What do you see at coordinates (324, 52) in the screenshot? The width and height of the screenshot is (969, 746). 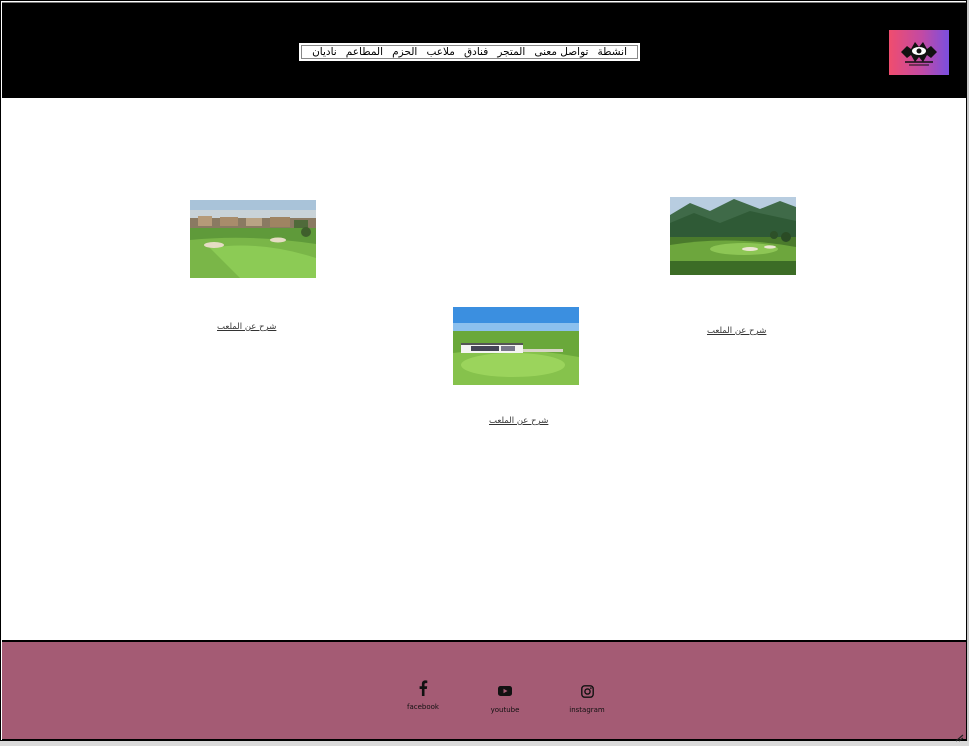 I see `nav-item-clubs: ناديان` at bounding box center [324, 52].